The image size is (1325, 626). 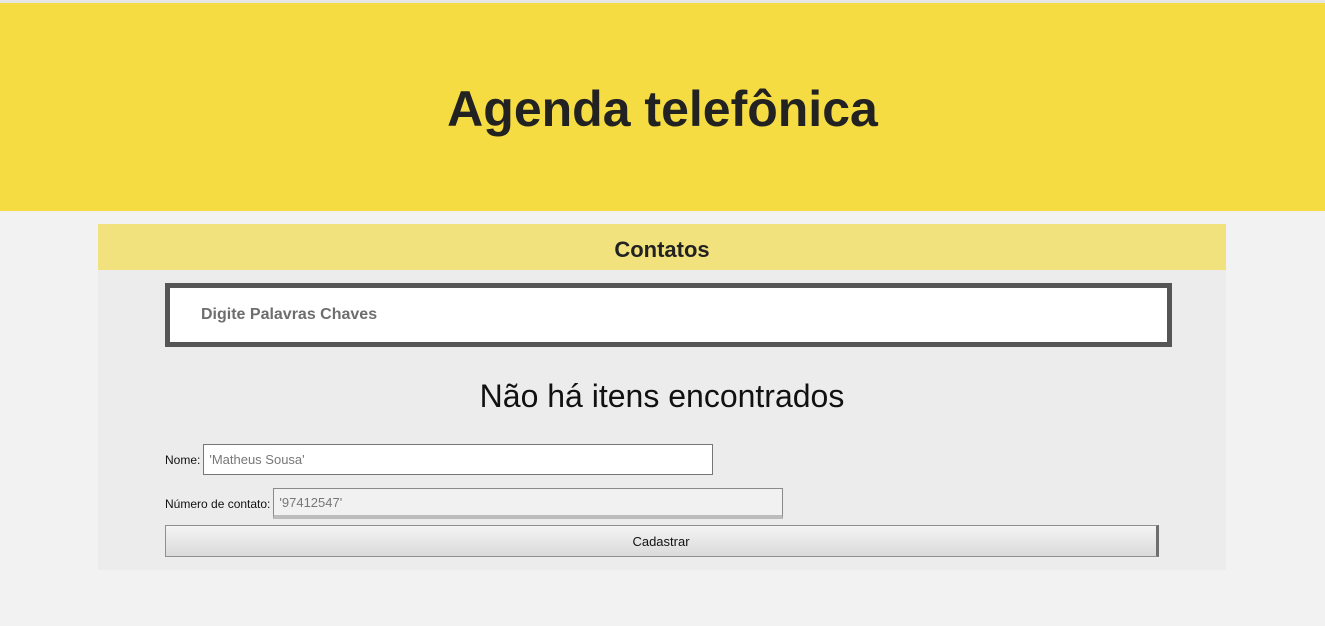 I want to click on phone-field-row: Número de contato:, so click(x=474, y=503).